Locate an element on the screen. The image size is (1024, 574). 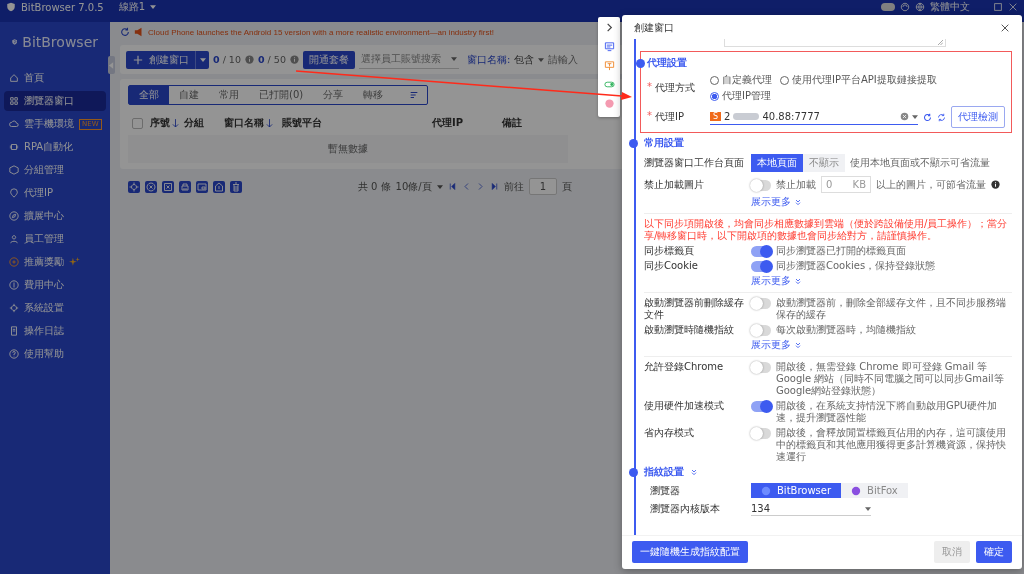
segment-option: 本地頁面 is located at coordinates (777, 163).